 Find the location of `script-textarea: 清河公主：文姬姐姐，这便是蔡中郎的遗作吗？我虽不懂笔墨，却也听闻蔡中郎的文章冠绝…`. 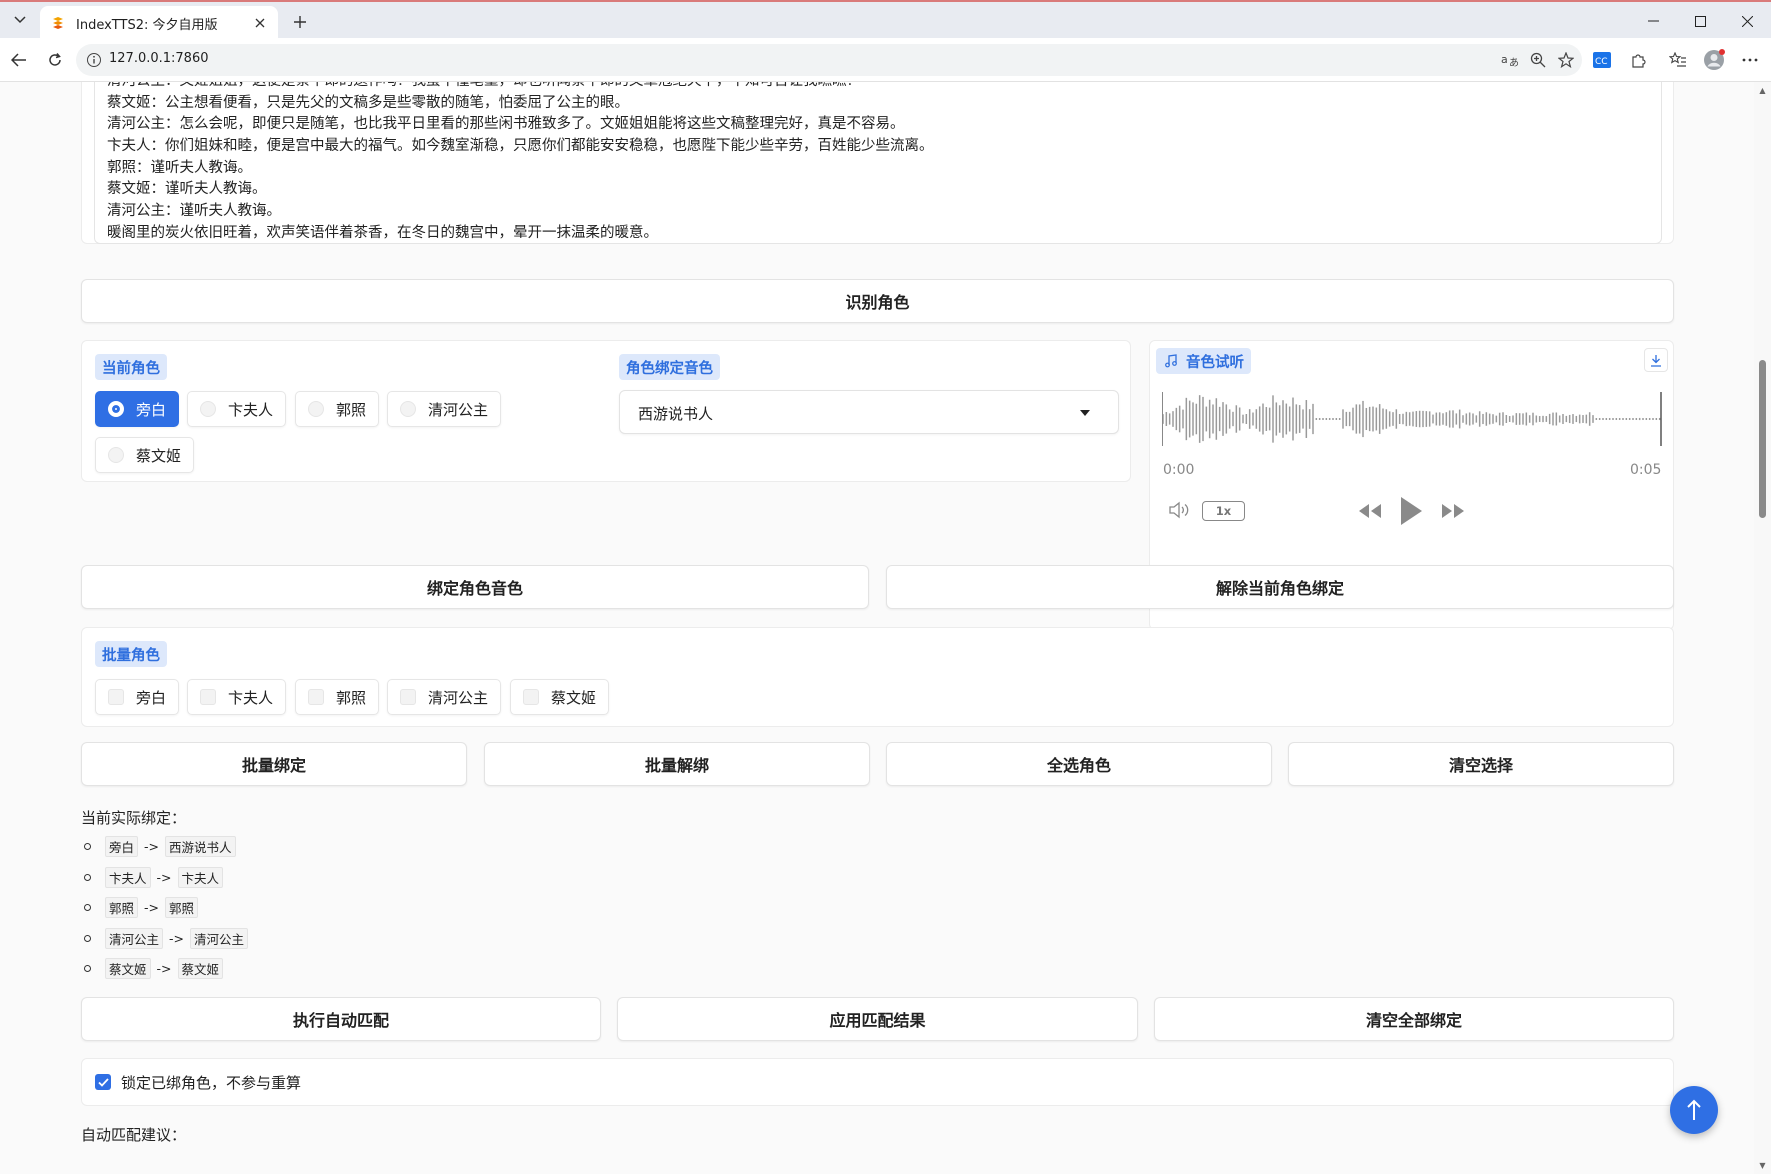

script-textarea: 清河公主：文姬姐姐，这便是蔡中郎的遗作吗？我虽不懂笔墨，却也听闻蔡中郎的文章冠绝… is located at coordinates (878, 163).